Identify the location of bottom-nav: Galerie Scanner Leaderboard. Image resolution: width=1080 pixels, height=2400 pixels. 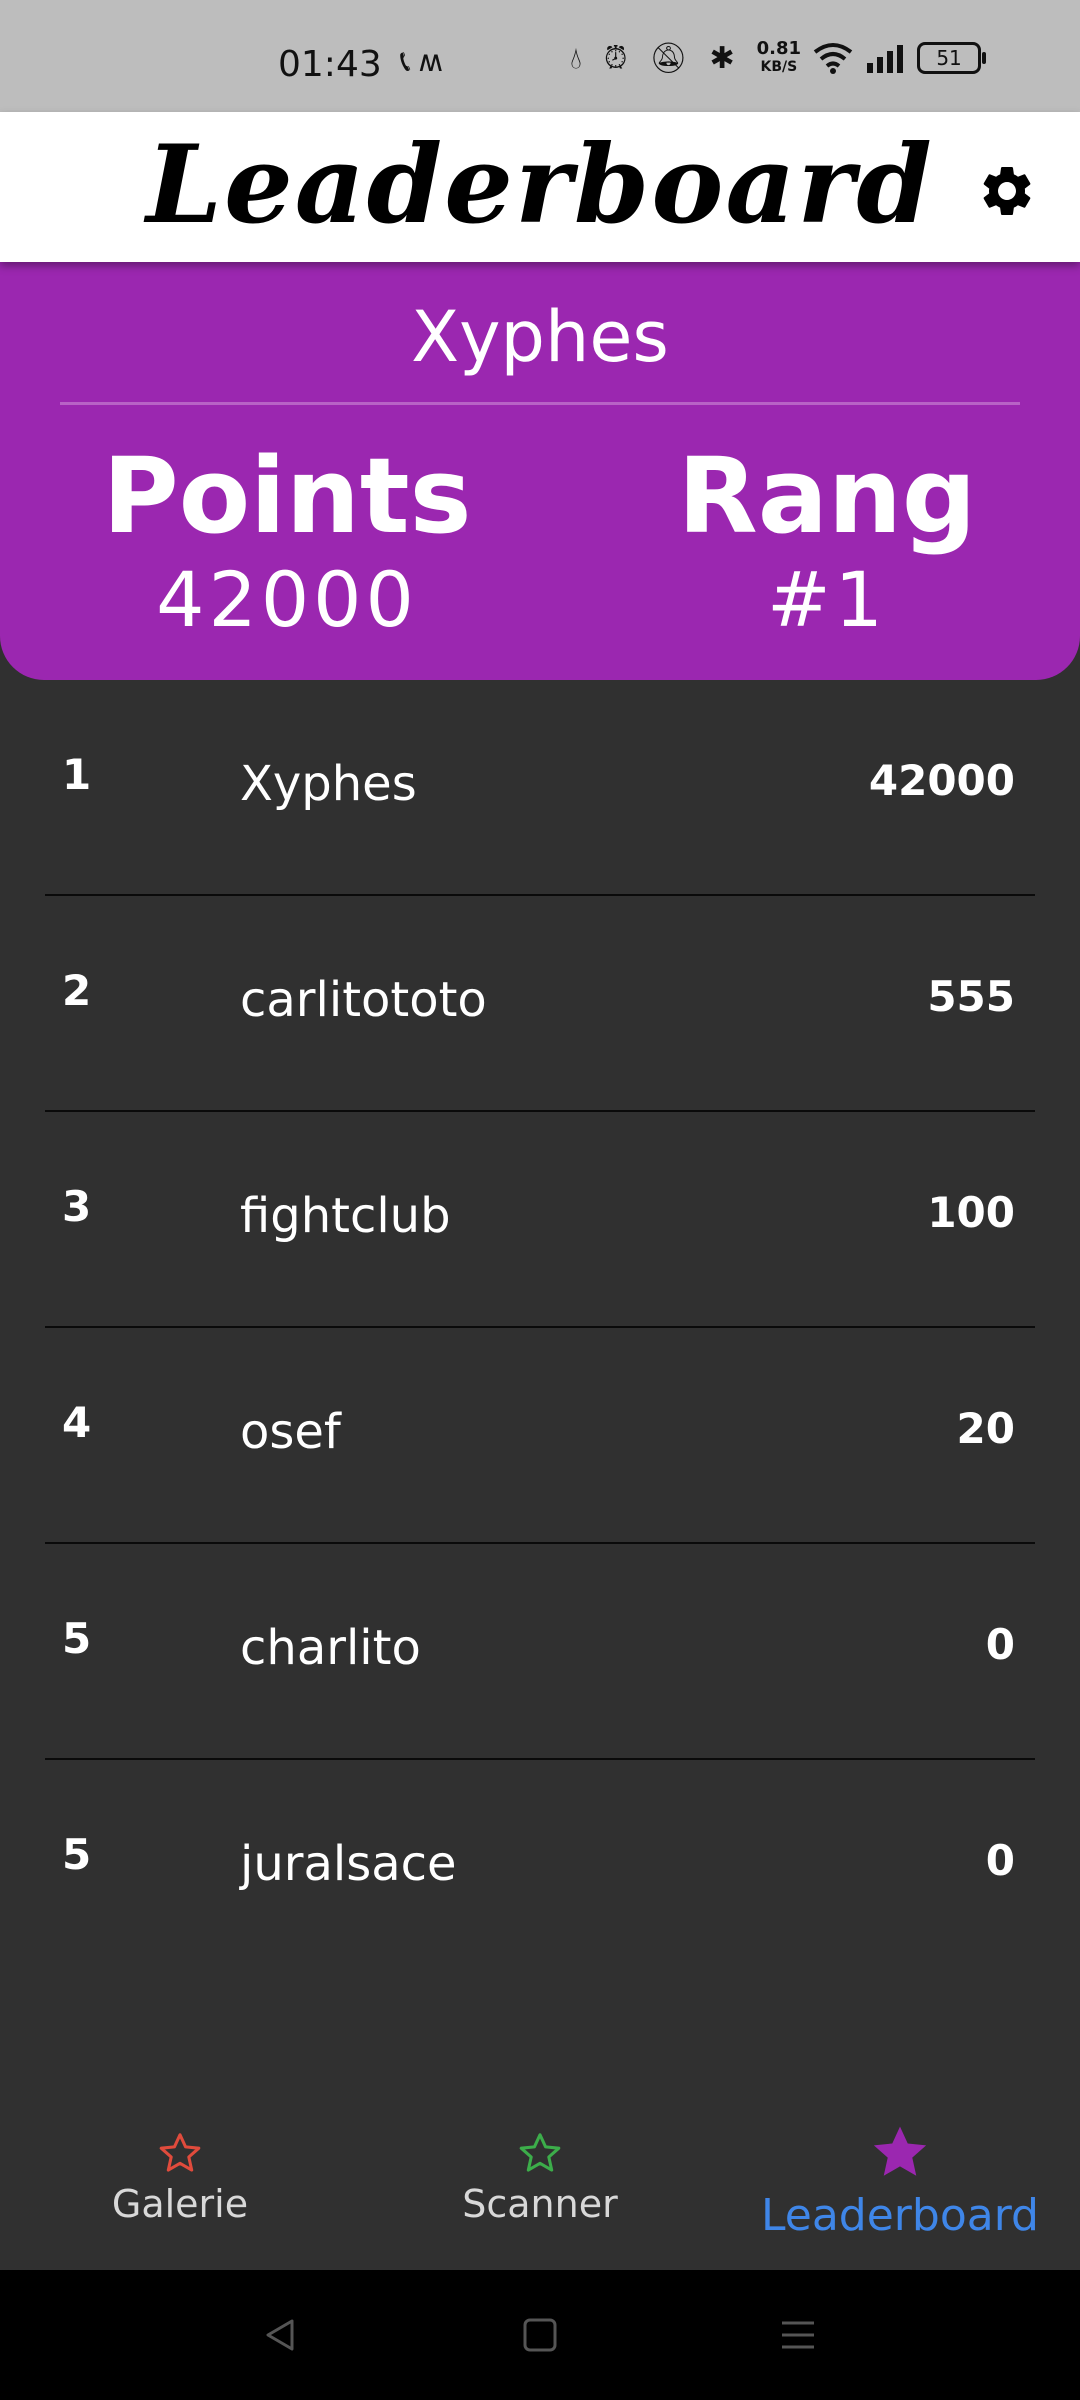
(540, 2175).